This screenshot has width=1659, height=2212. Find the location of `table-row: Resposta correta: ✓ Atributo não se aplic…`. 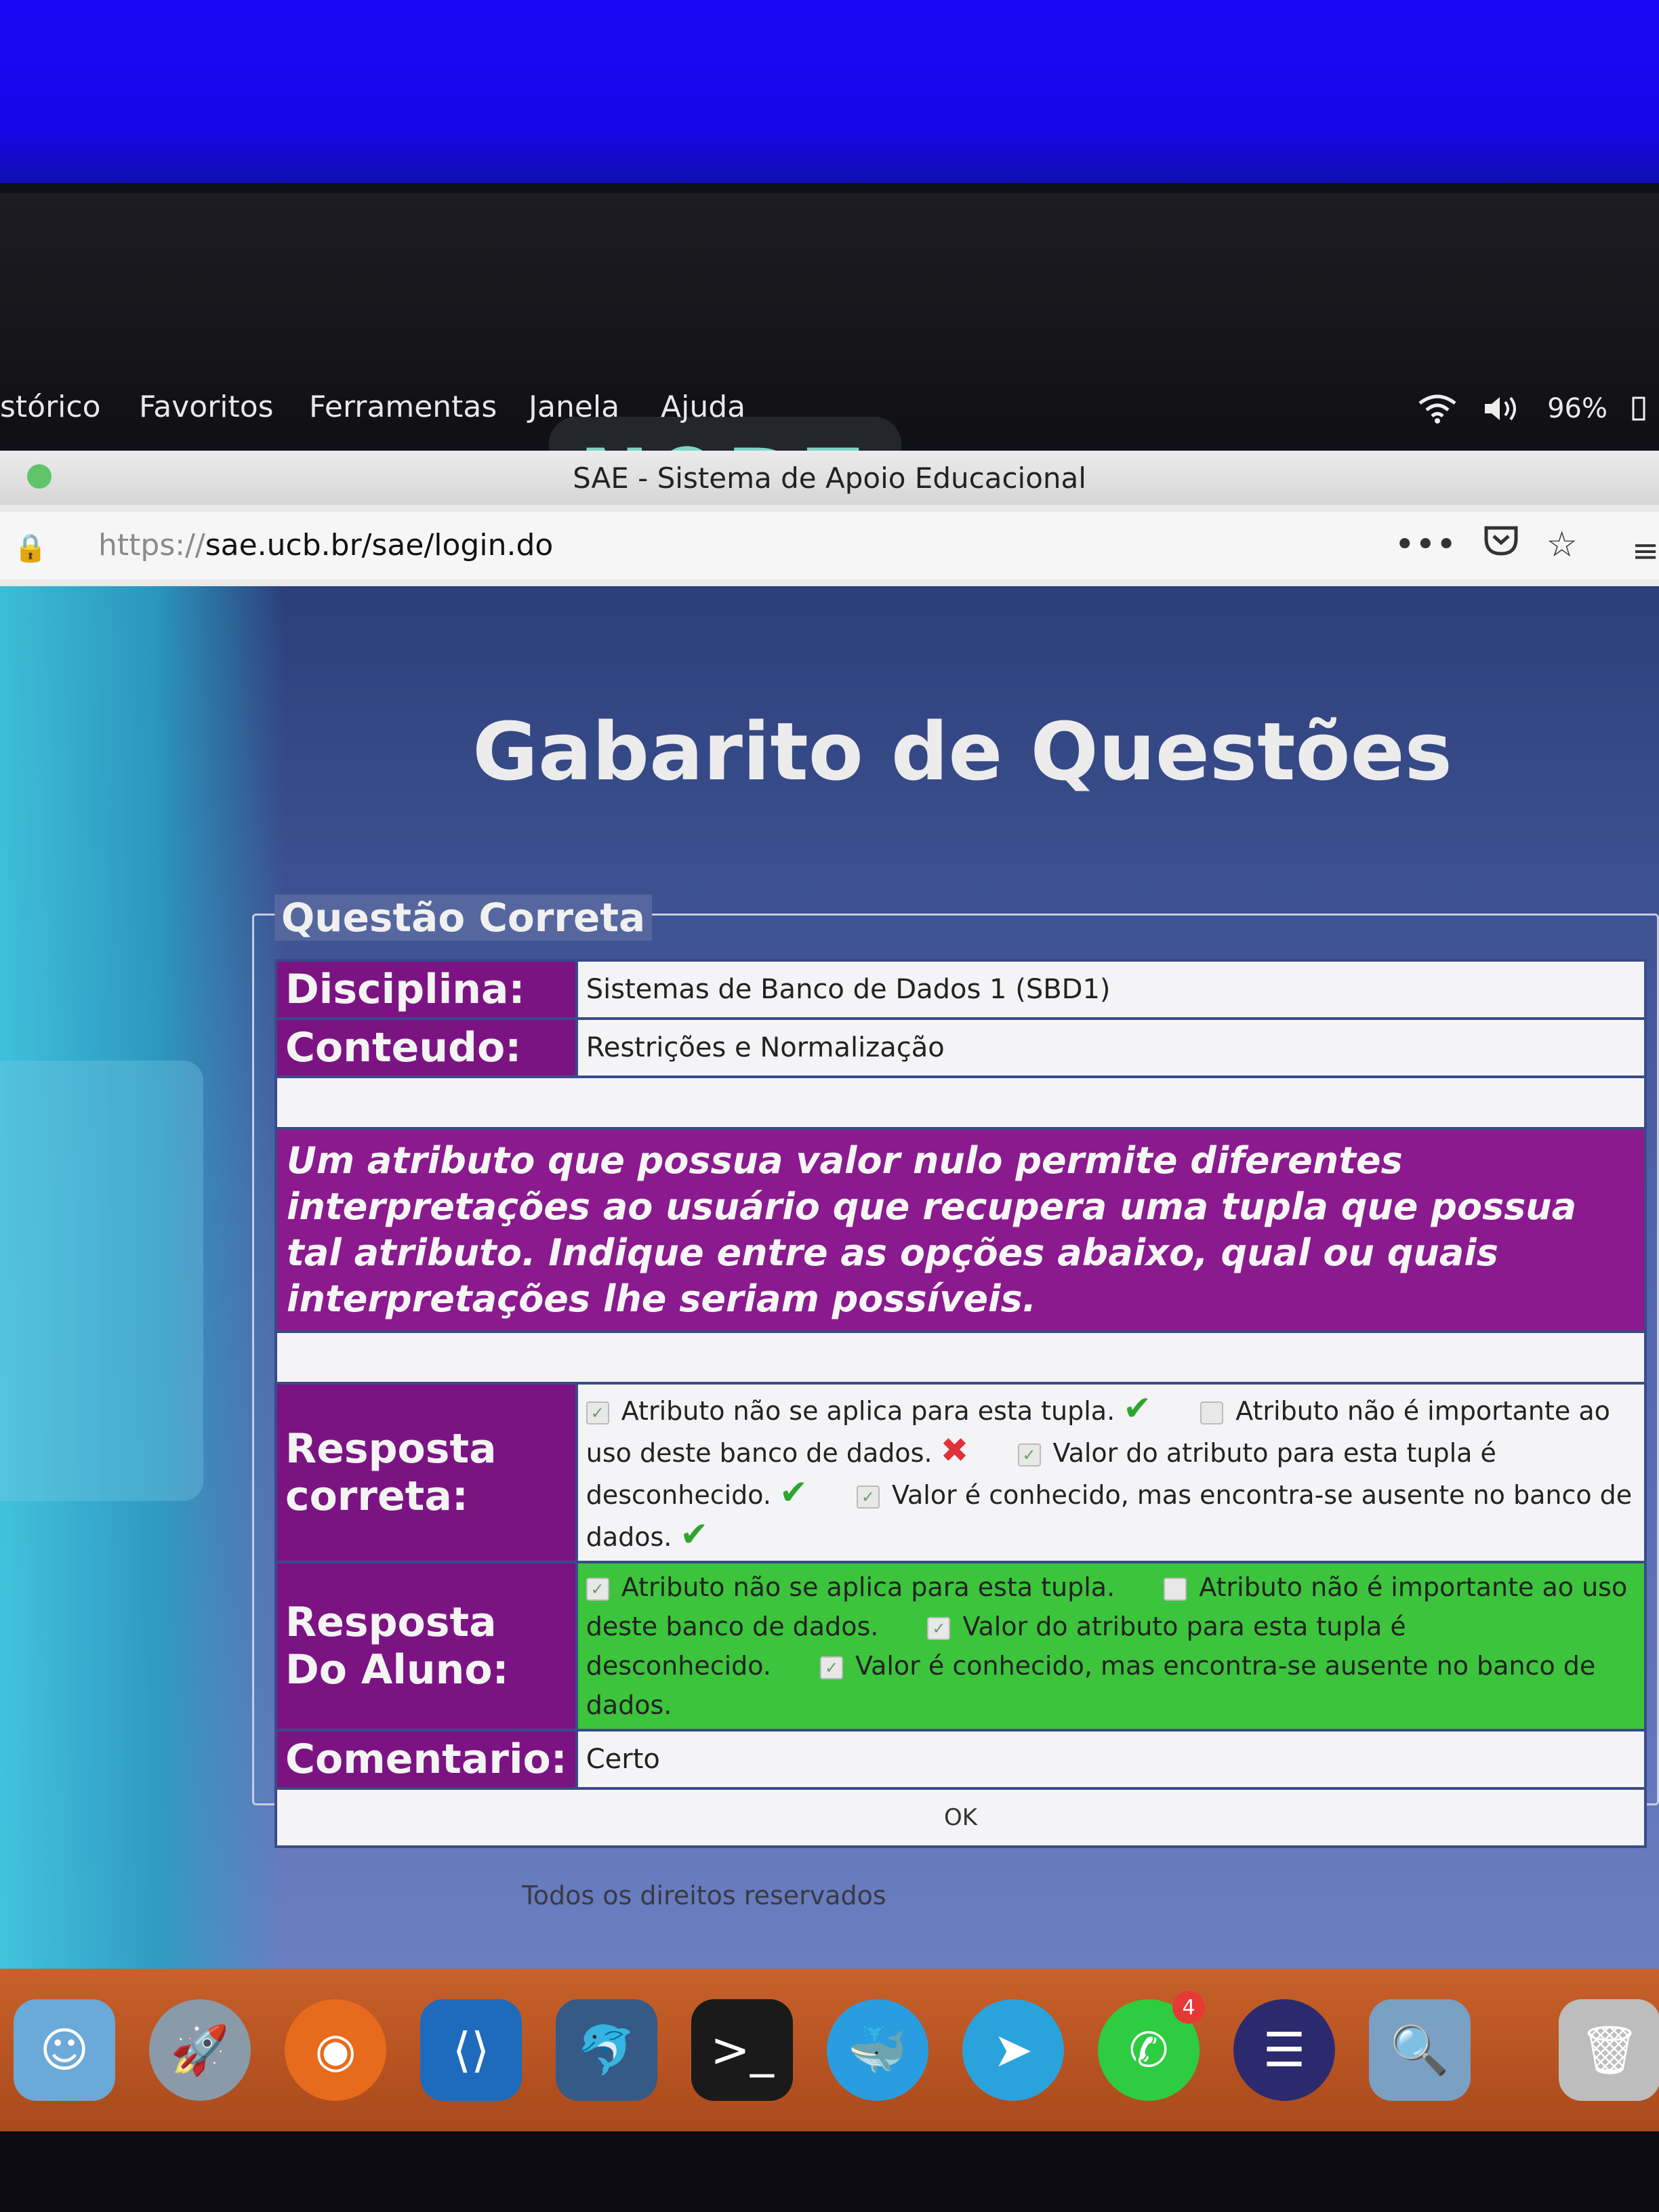

table-row: Resposta correta: ✓ Atributo não se aplic… is located at coordinates (960, 1473).